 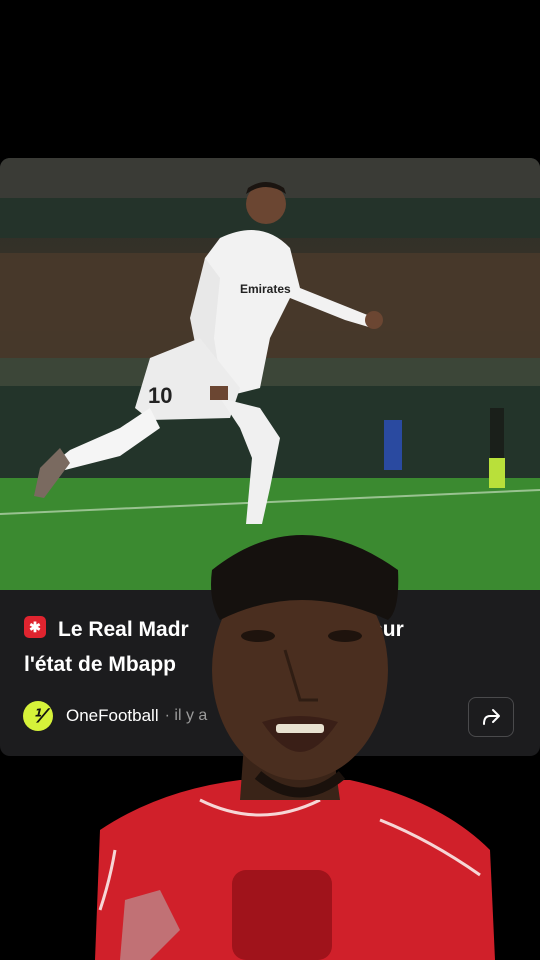 I want to click on share-icon, so click(x=491, y=717).